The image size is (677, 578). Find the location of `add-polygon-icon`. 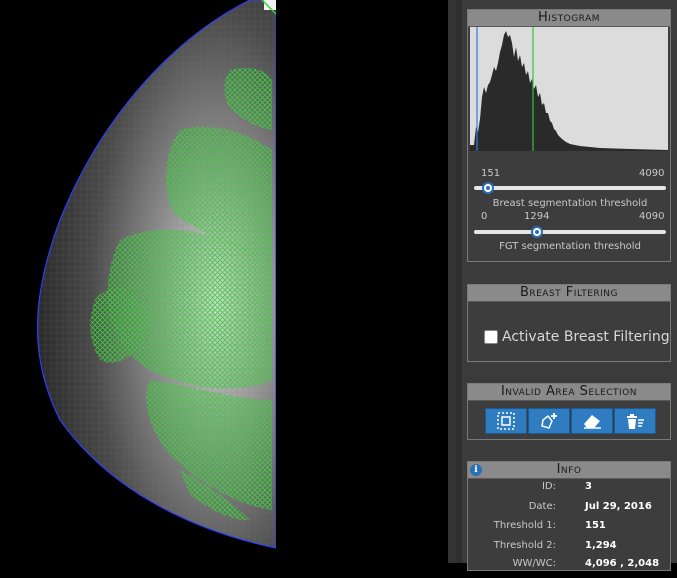

add-polygon-icon is located at coordinates (549, 421).